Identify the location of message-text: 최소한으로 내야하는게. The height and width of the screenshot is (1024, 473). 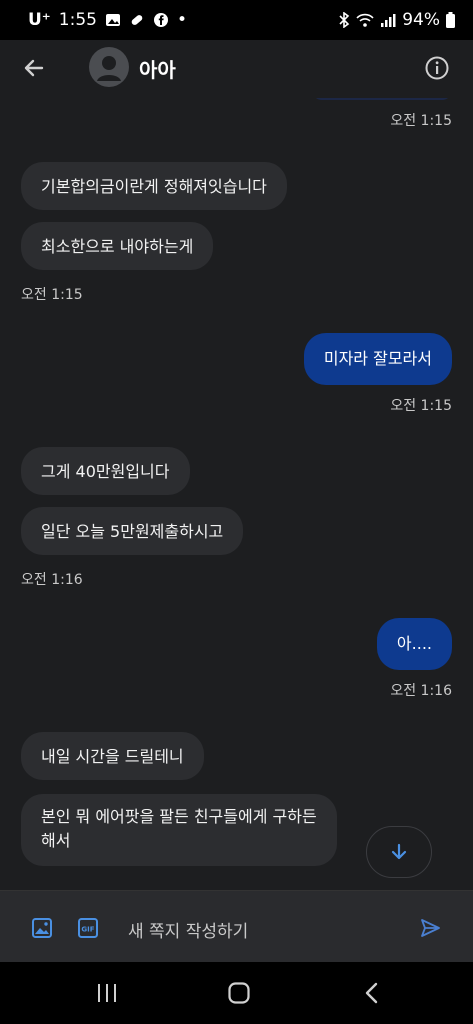
(117, 246).